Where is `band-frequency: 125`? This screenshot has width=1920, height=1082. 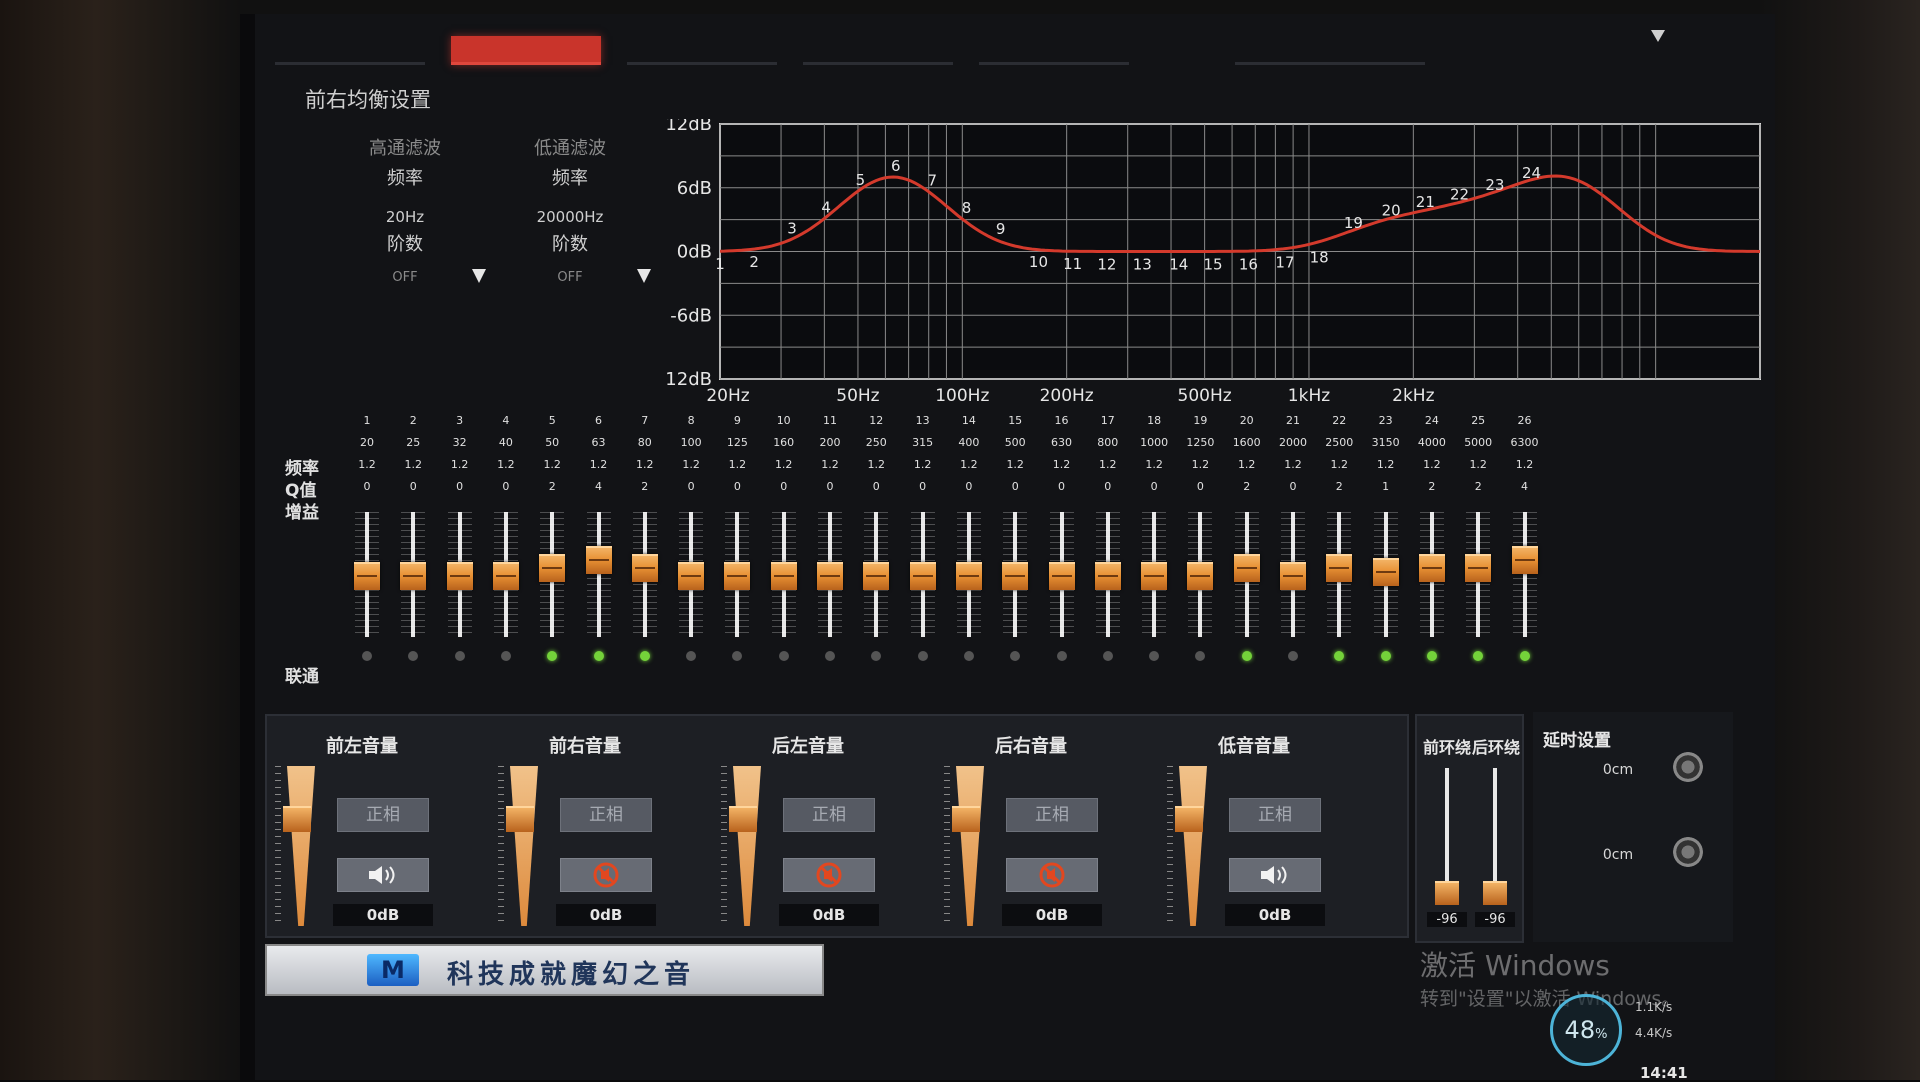 band-frequency: 125 is located at coordinates (737, 447).